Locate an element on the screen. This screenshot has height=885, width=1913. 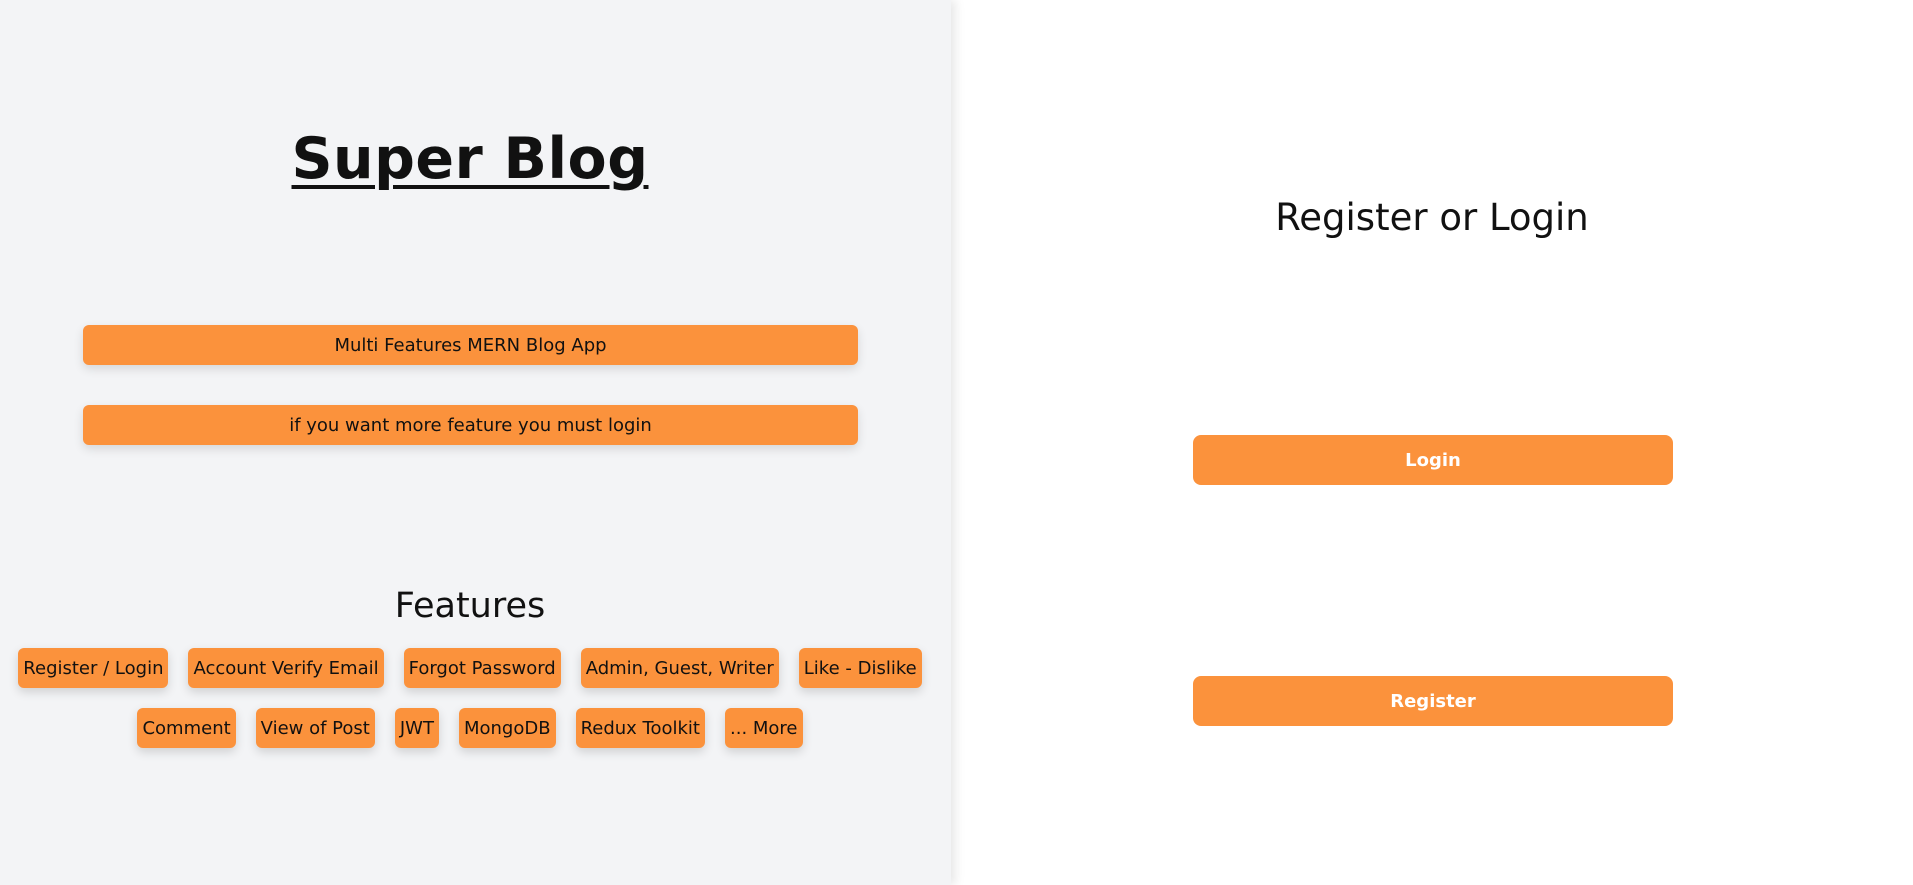
feature-chip: Register / Login is located at coordinates (93, 668).